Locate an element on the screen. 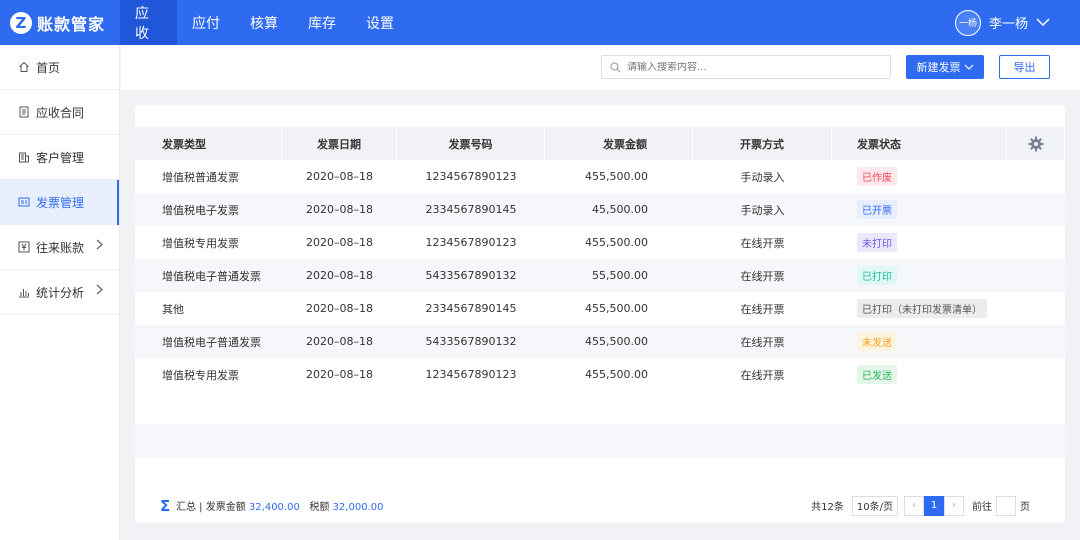 Image resolution: width=1080 pixels, height=540 pixels. nav-receivable: 应收 is located at coordinates (148, 22).